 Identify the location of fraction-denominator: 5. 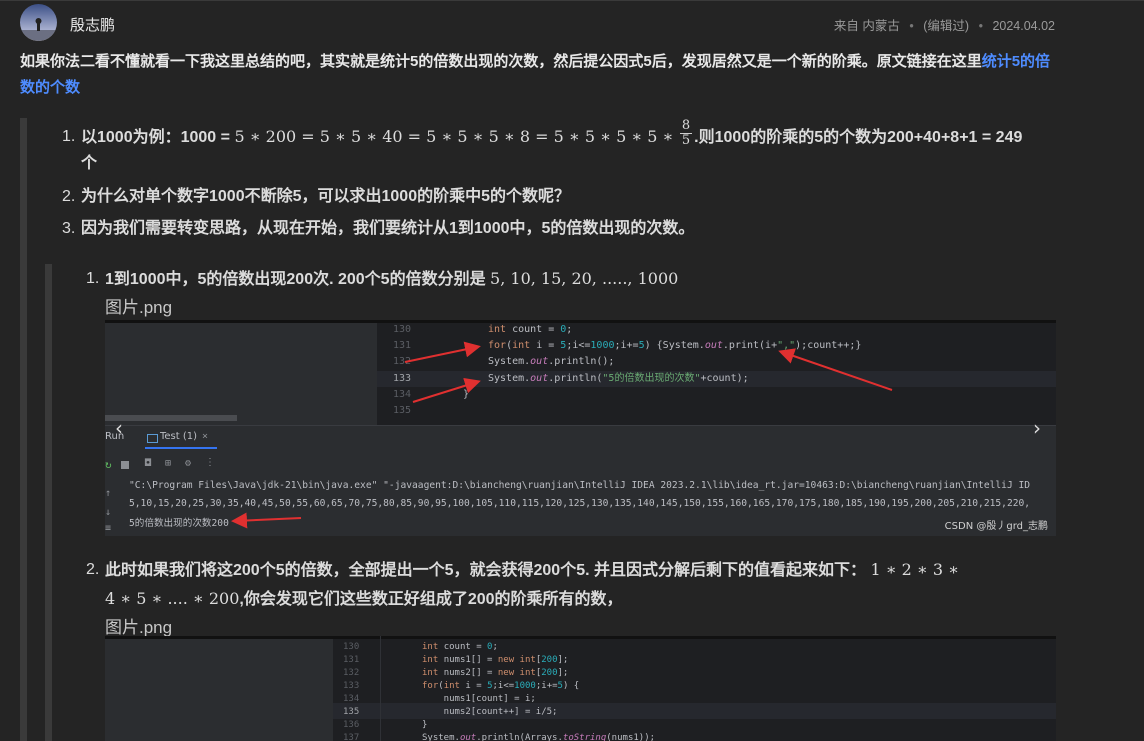
(686, 141).